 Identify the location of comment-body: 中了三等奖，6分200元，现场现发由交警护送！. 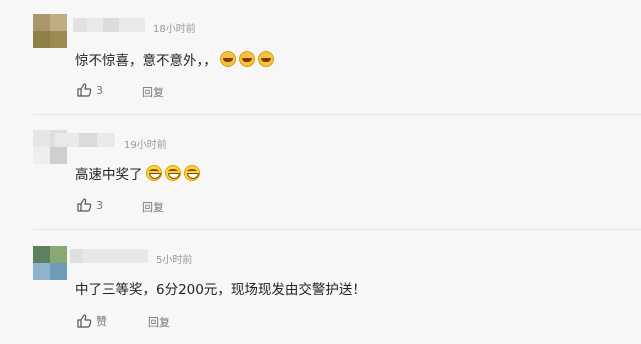
(220, 290).